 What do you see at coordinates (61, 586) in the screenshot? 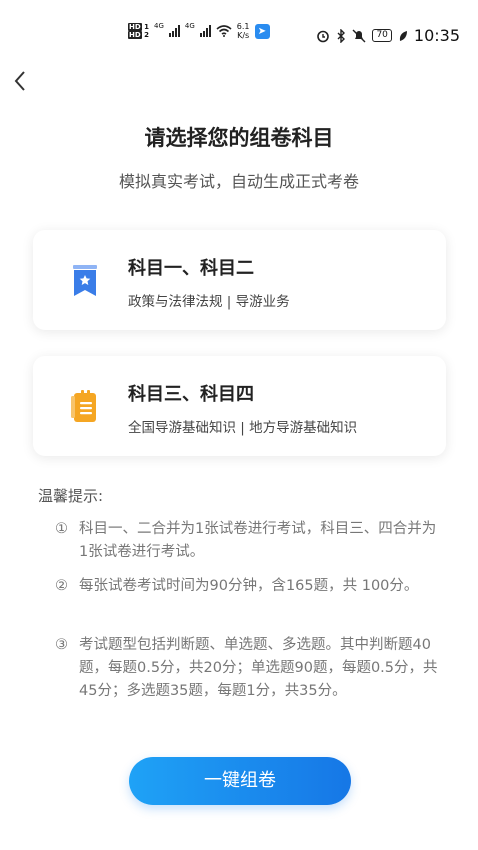
I see `tip-number: ②` at bounding box center [61, 586].